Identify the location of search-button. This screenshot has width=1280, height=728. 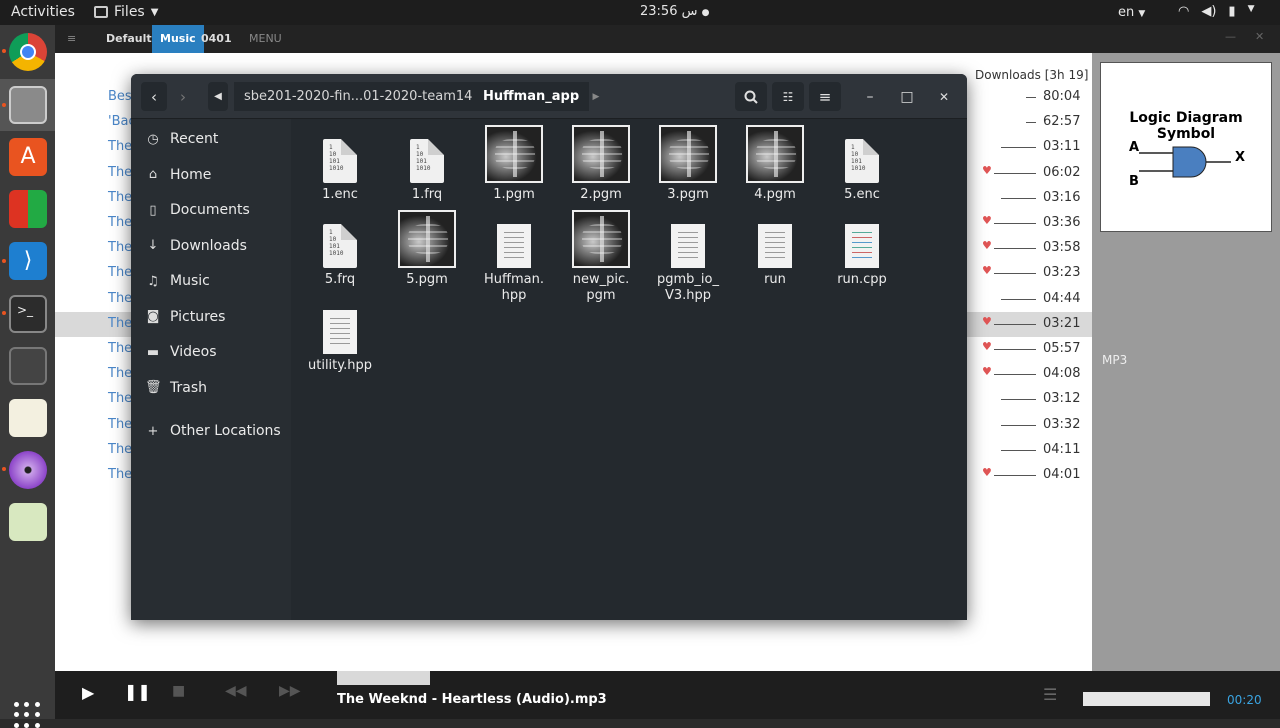
(751, 96).